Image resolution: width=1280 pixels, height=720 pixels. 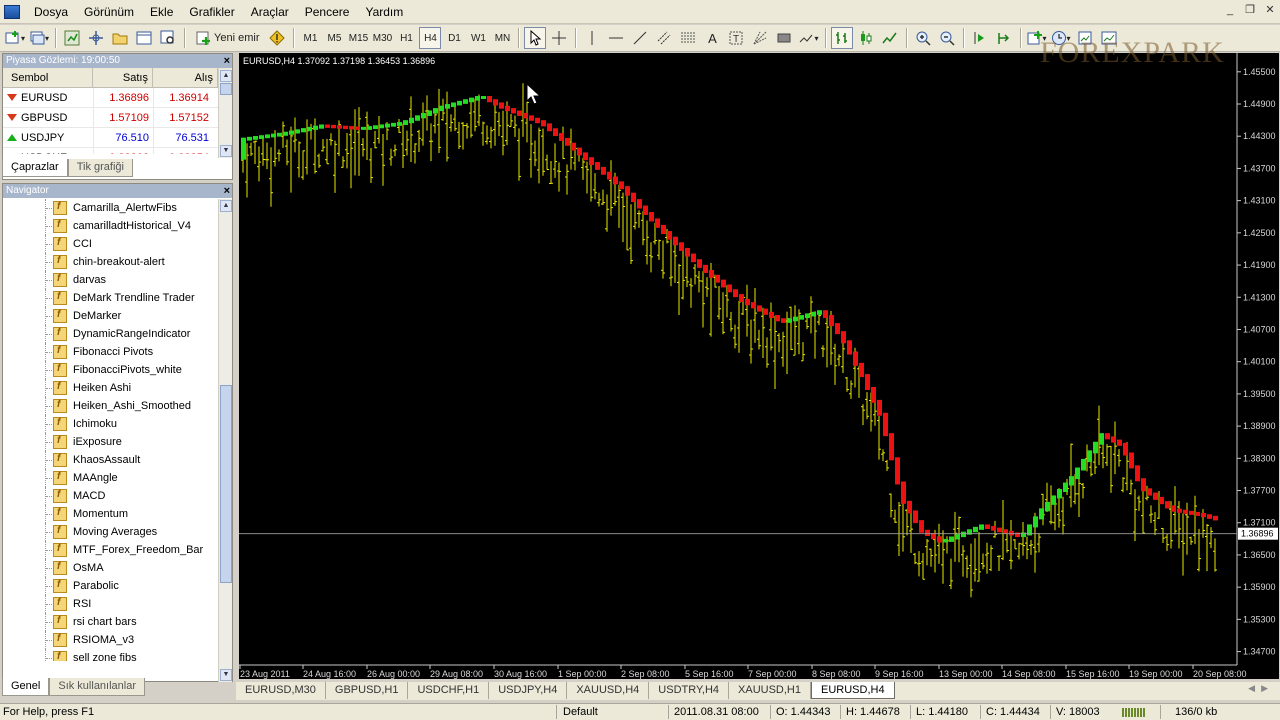 What do you see at coordinates (334, 38) in the screenshot?
I see `tf-m5: M5` at bounding box center [334, 38].